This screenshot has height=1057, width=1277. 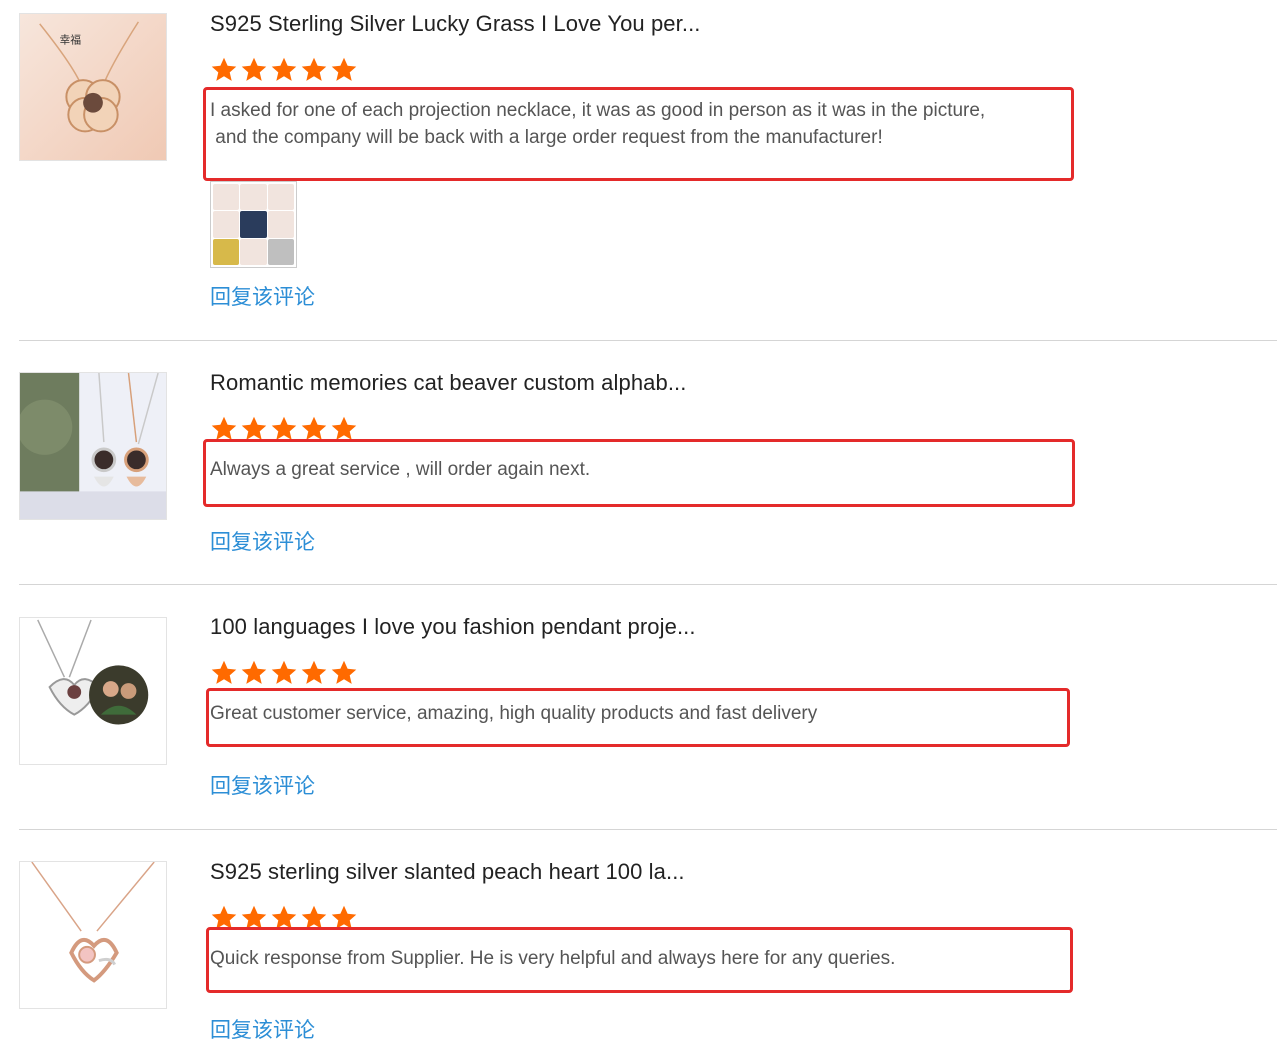 I want to click on review-photo-gallery, so click(x=253, y=224).